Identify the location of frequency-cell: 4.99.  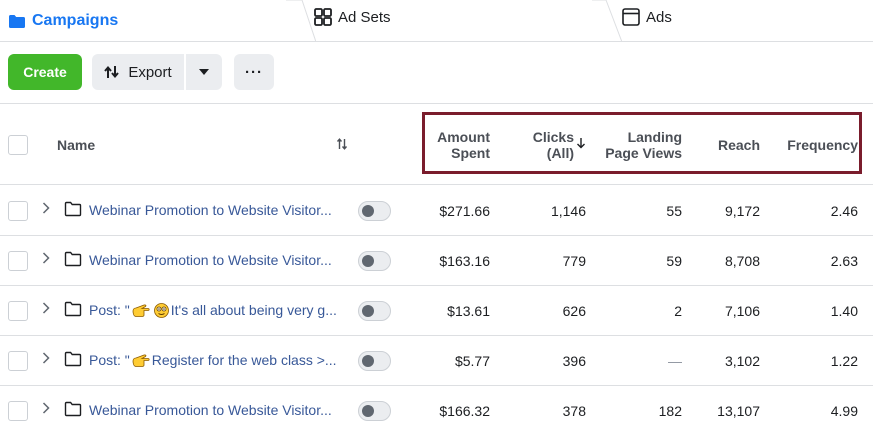
(844, 411).